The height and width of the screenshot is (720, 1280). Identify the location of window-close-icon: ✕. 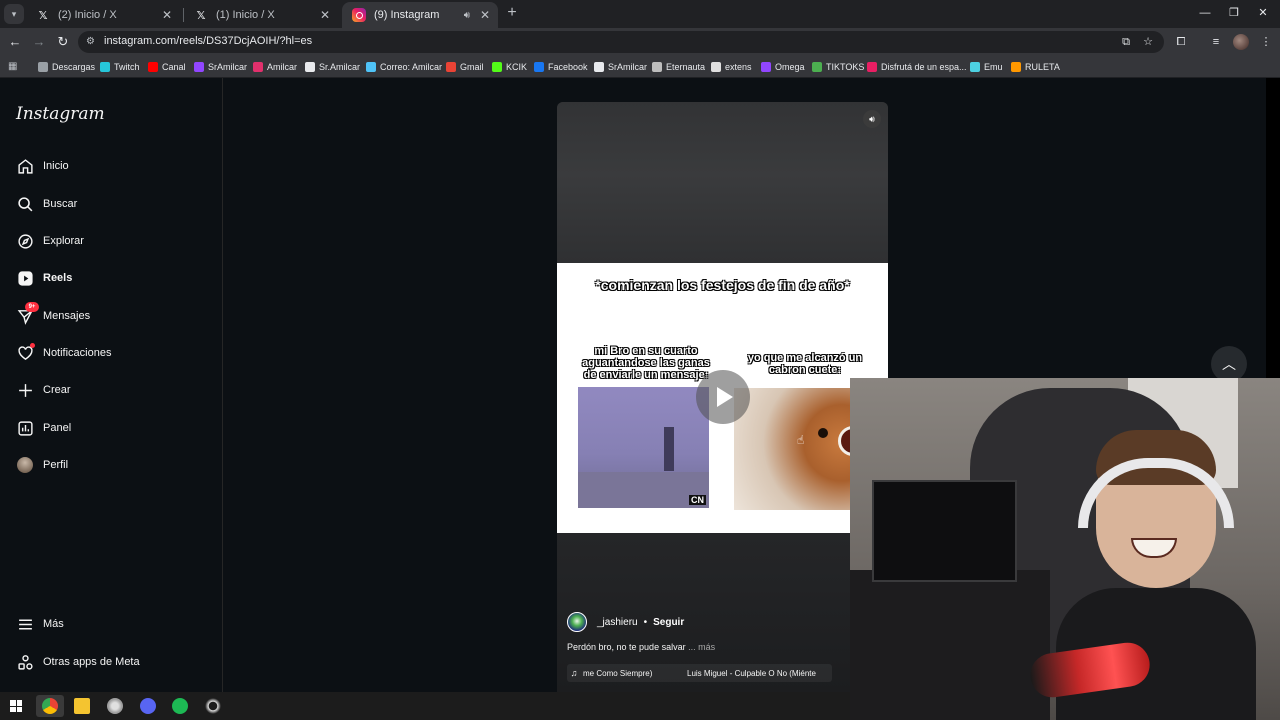
(1263, 13).